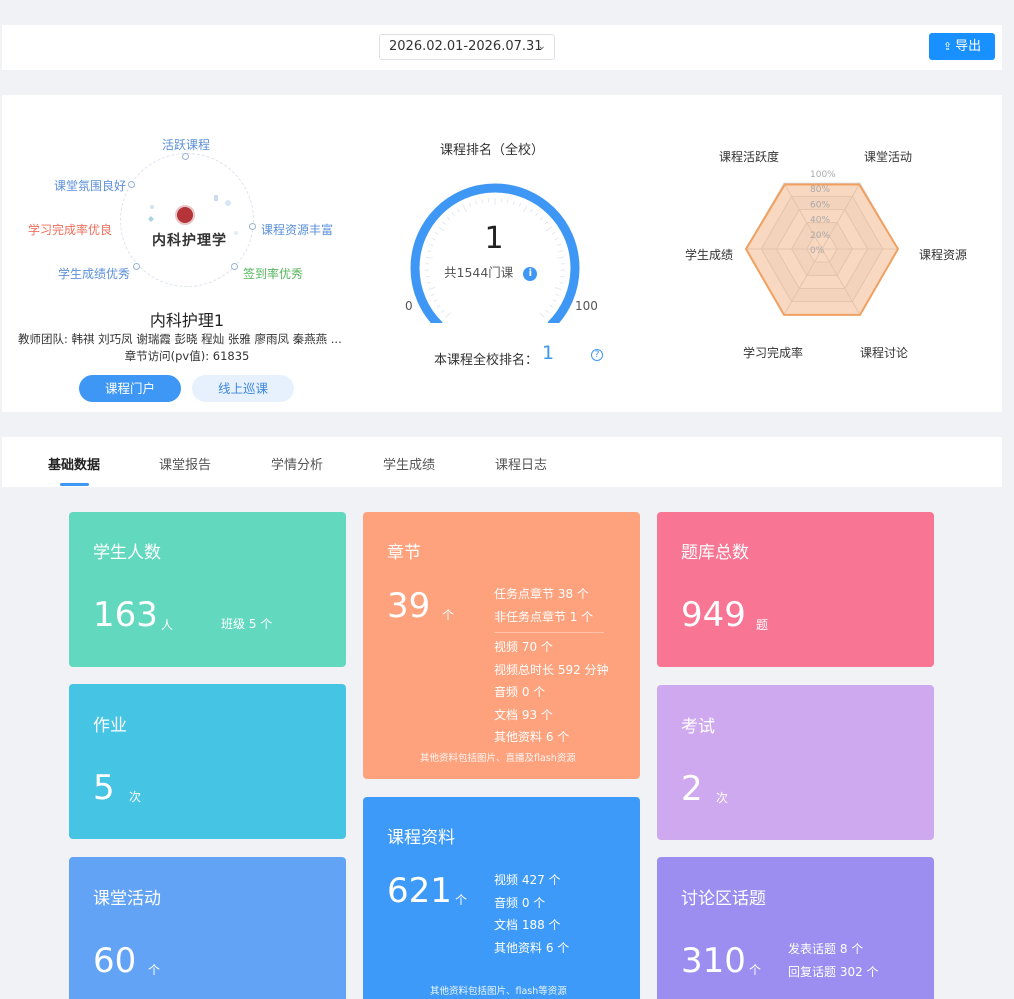 This screenshot has height=999, width=1014. Describe the element at coordinates (709, 255) in the screenshot. I see `radar-label-grades: 学生成绩` at that location.